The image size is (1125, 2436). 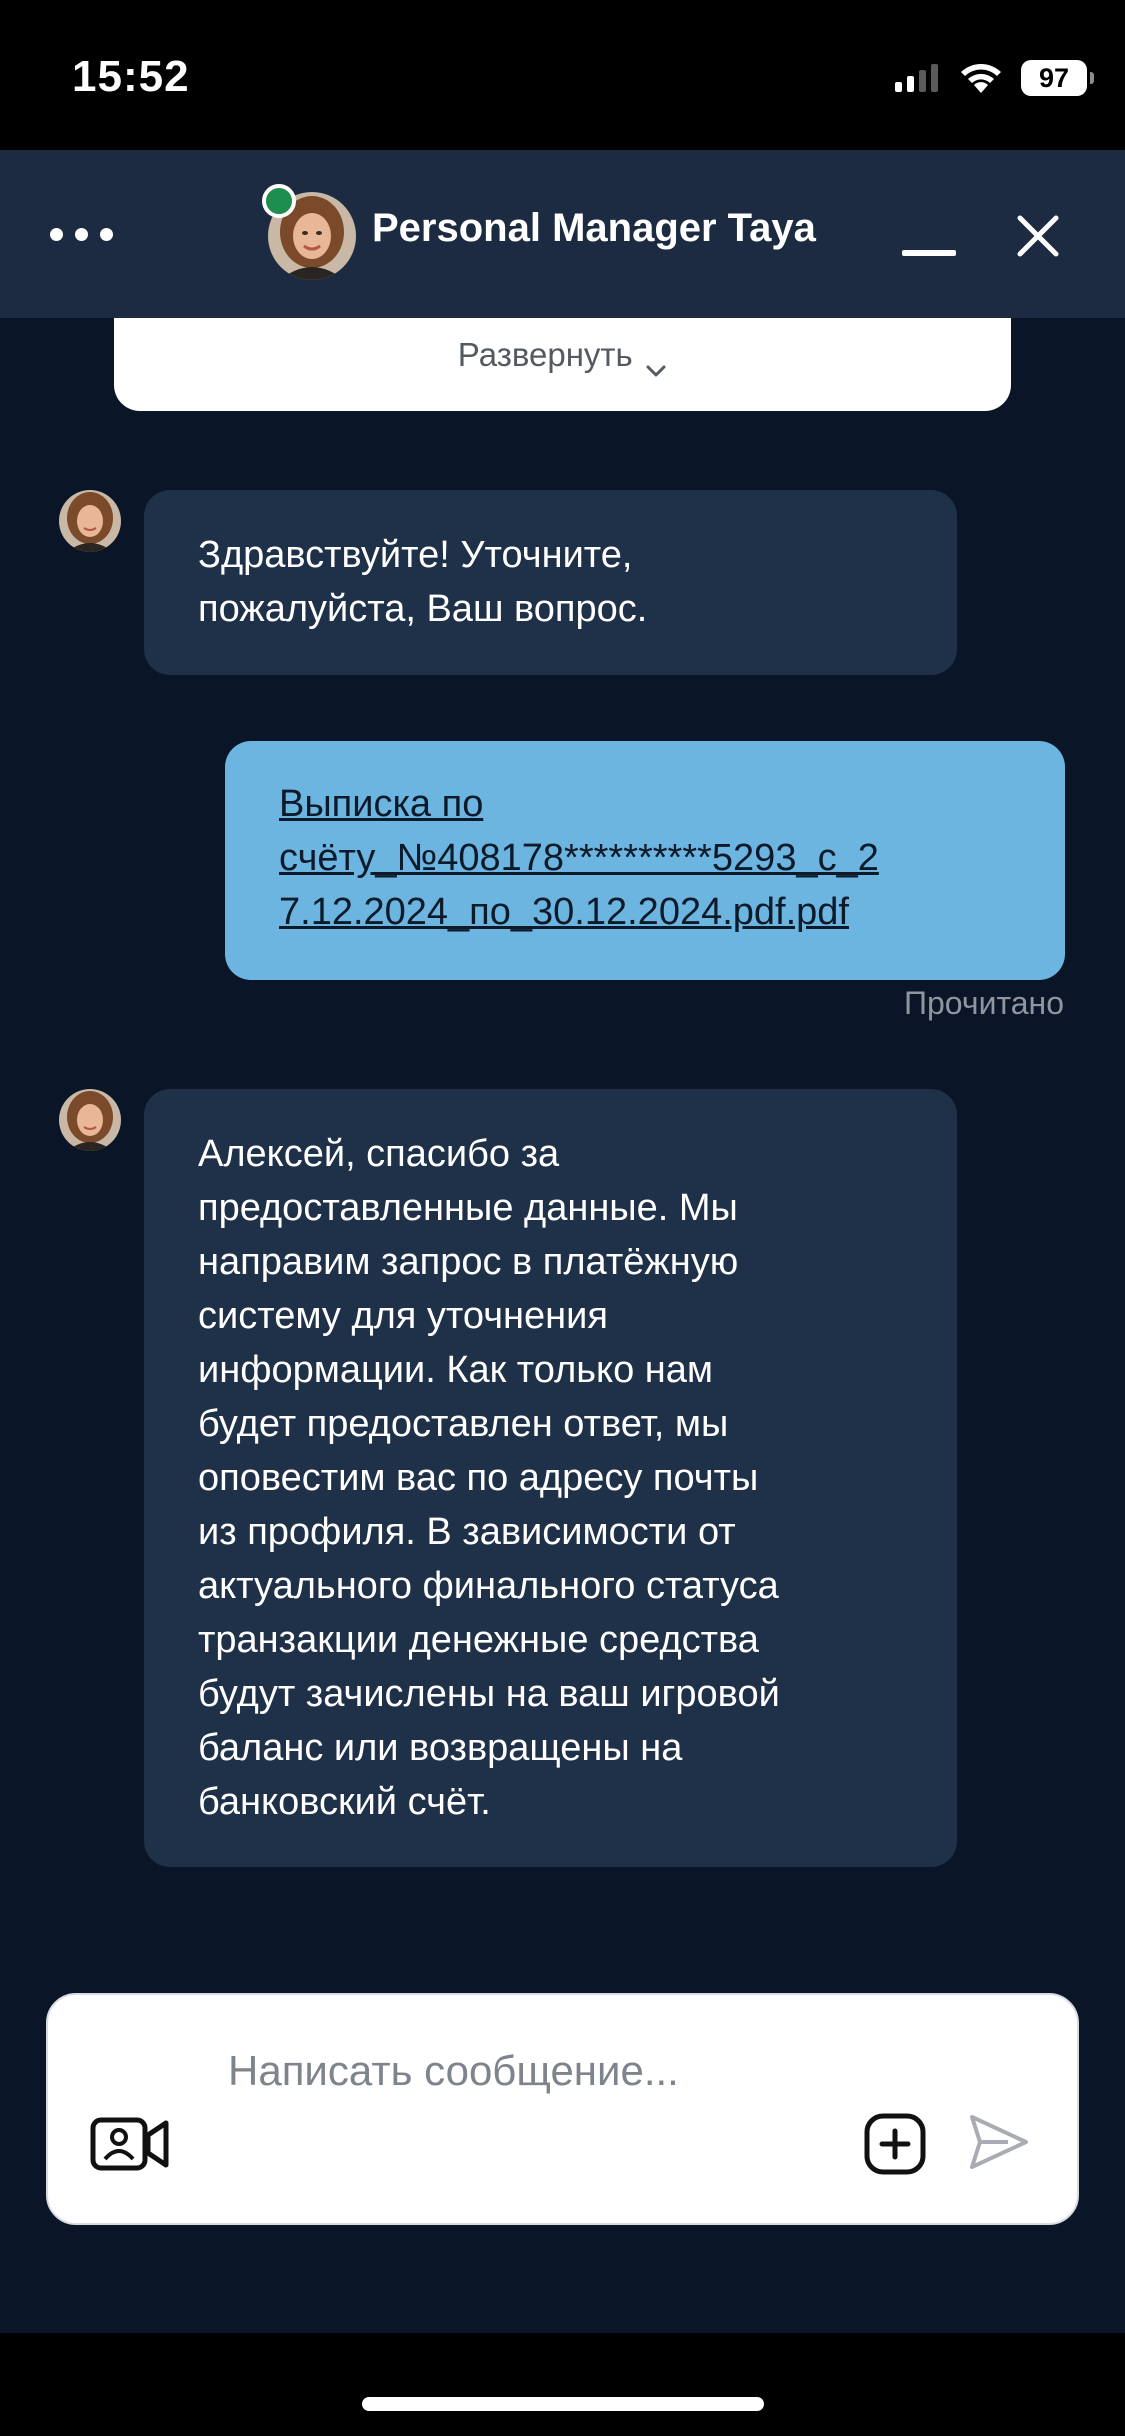 I want to click on message-text: информации. Как только нам, so click(x=456, y=1370).